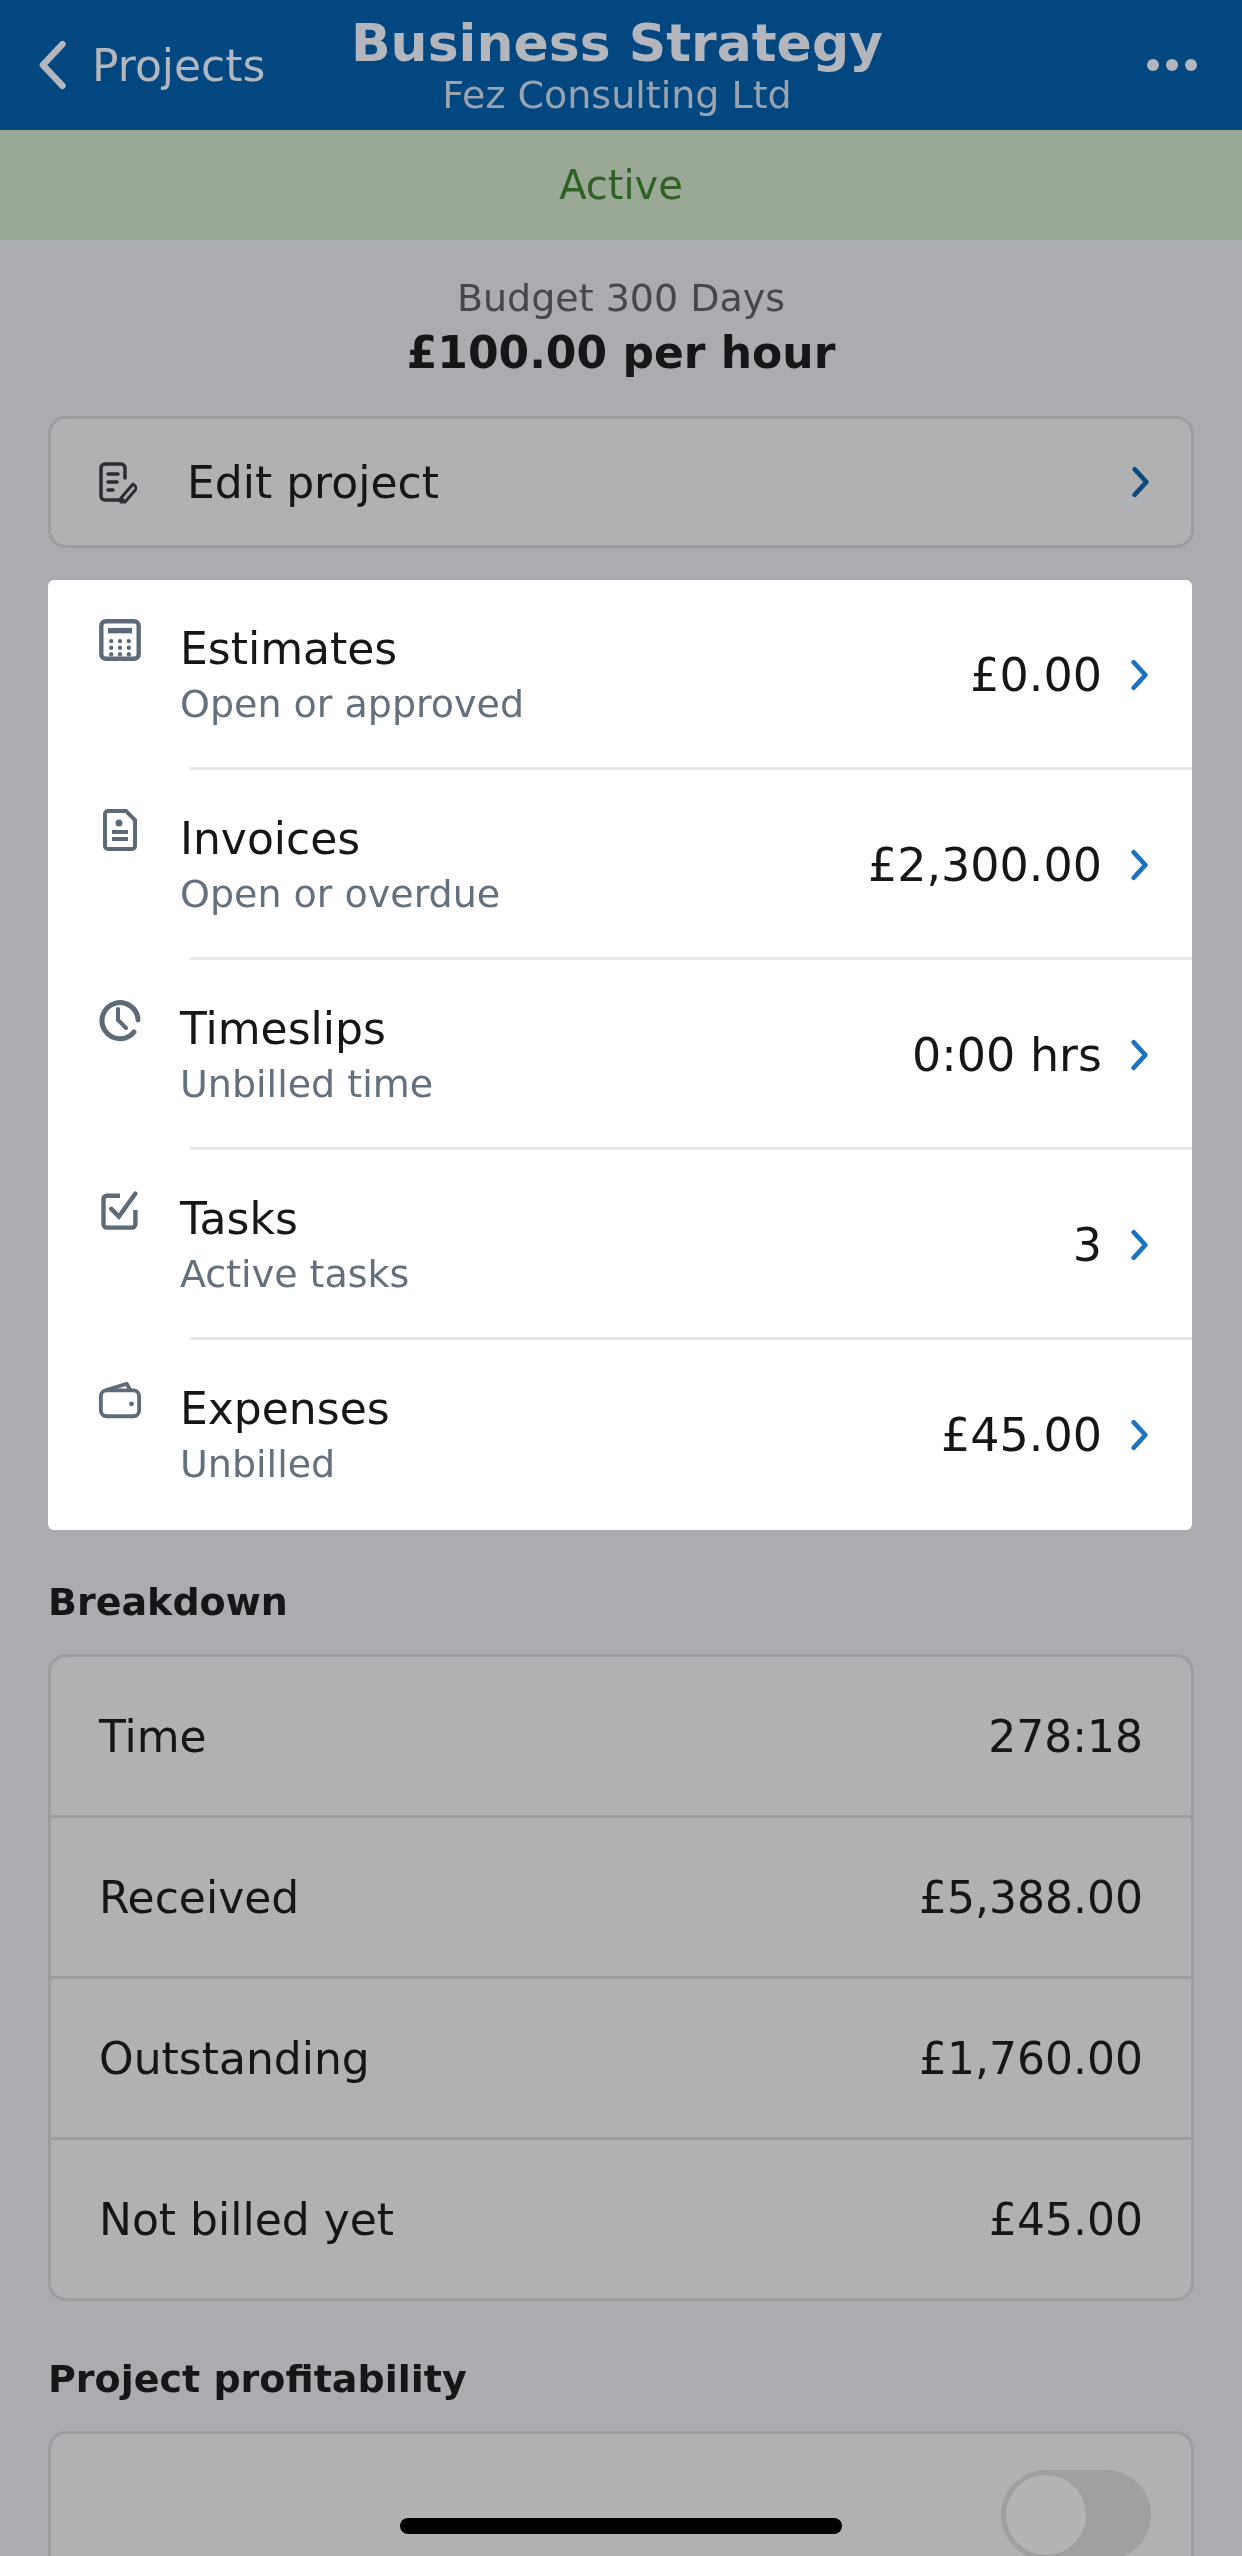 This screenshot has height=2556, width=1242. What do you see at coordinates (199, 1897) in the screenshot?
I see `breakdown-label: Received` at bounding box center [199, 1897].